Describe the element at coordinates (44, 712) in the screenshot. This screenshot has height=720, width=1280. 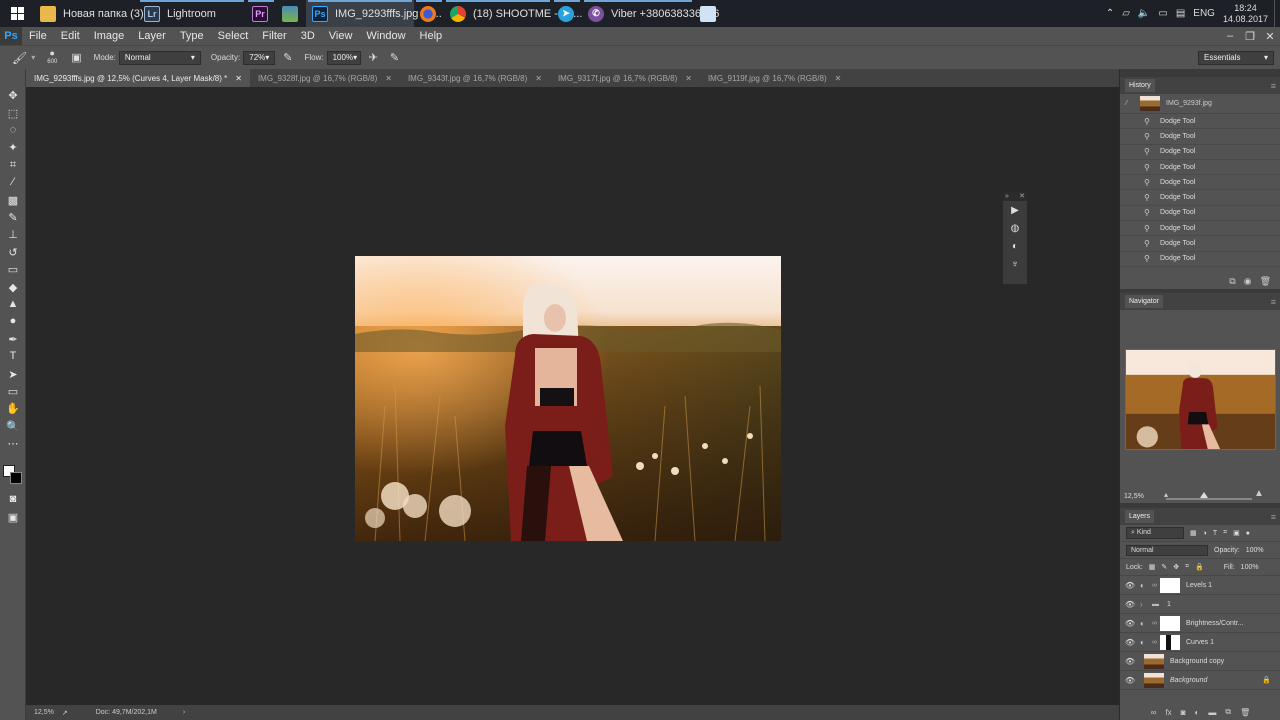
I see `zoom-readout: 12,5%` at that location.